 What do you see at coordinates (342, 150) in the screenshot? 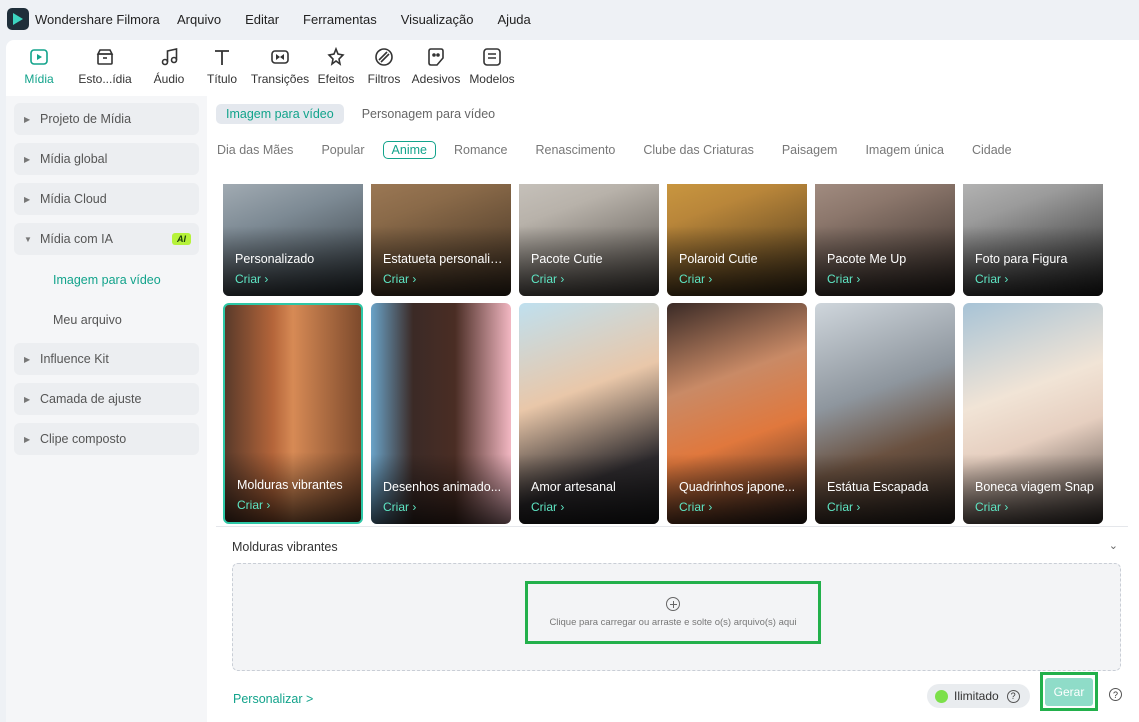
I see `category-popular: Popular` at bounding box center [342, 150].